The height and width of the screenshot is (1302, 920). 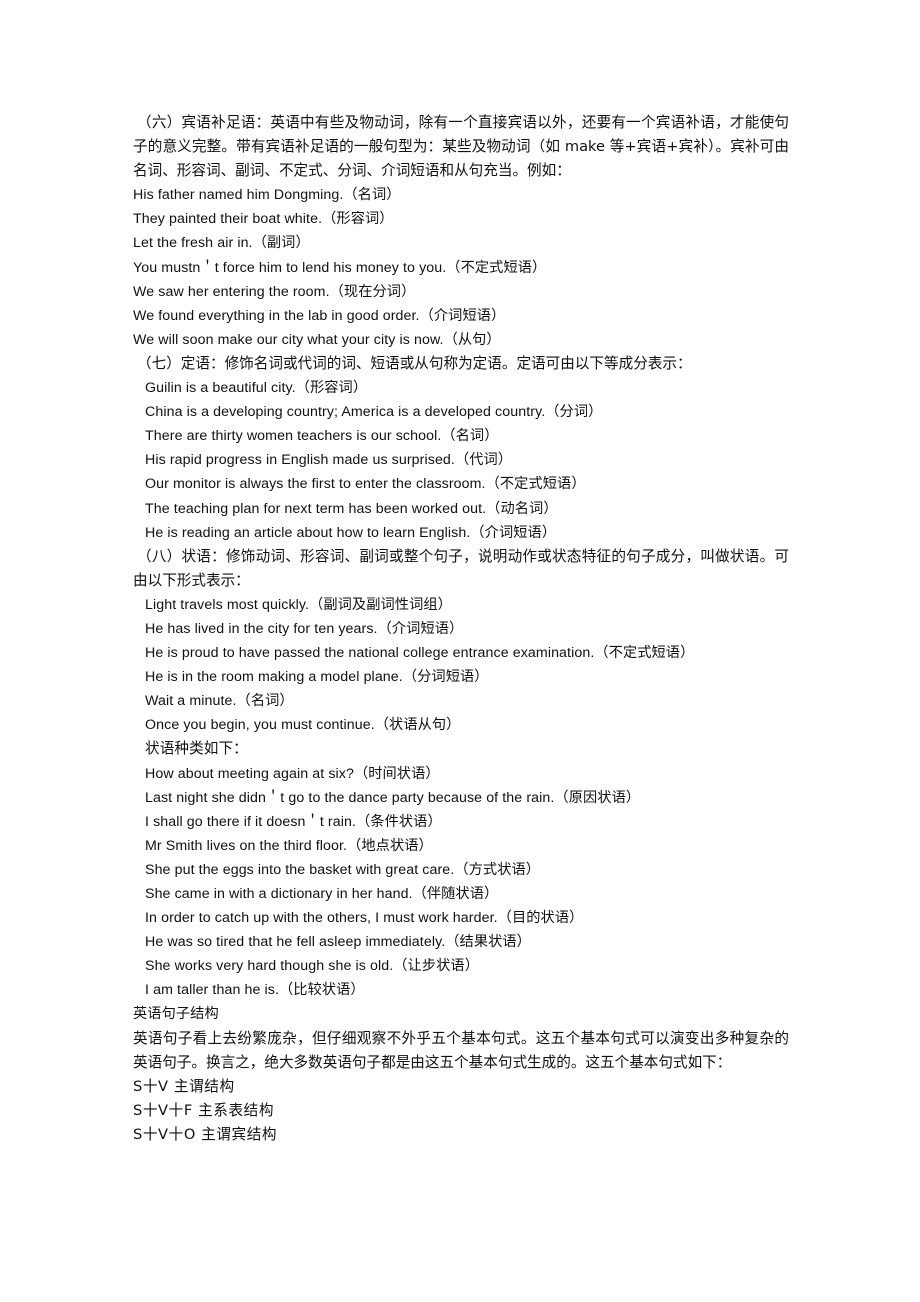 What do you see at coordinates (303, 725) in the screenshot?
I see `example-sentence: Once you begin, you must continue.（状语从句）` at bounding box center [303, 725].